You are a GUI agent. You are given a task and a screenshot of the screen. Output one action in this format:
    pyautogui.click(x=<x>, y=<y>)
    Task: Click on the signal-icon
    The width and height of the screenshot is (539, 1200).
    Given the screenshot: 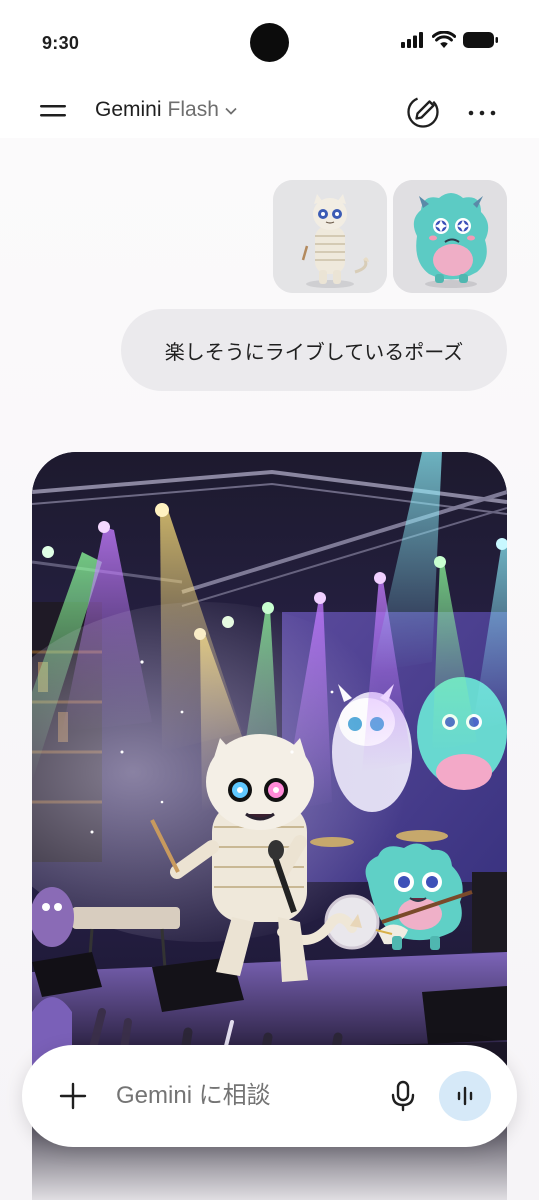 What is the action you would take?
    pyautogui.click(x=412, y=40)
    